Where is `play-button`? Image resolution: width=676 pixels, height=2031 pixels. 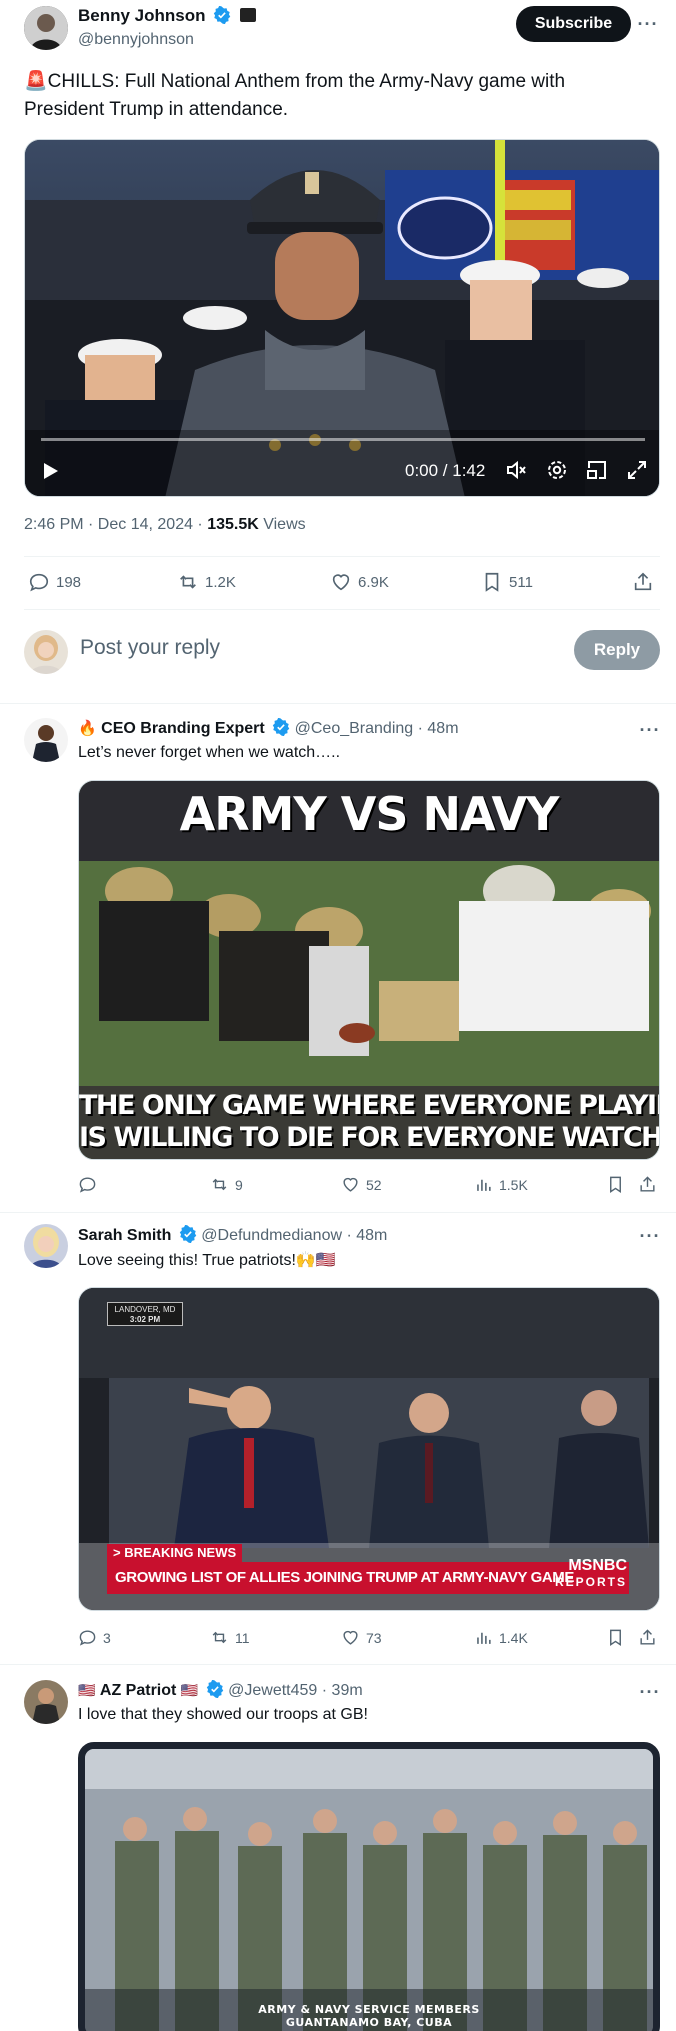
play-button is located at coordinates (50, 471).